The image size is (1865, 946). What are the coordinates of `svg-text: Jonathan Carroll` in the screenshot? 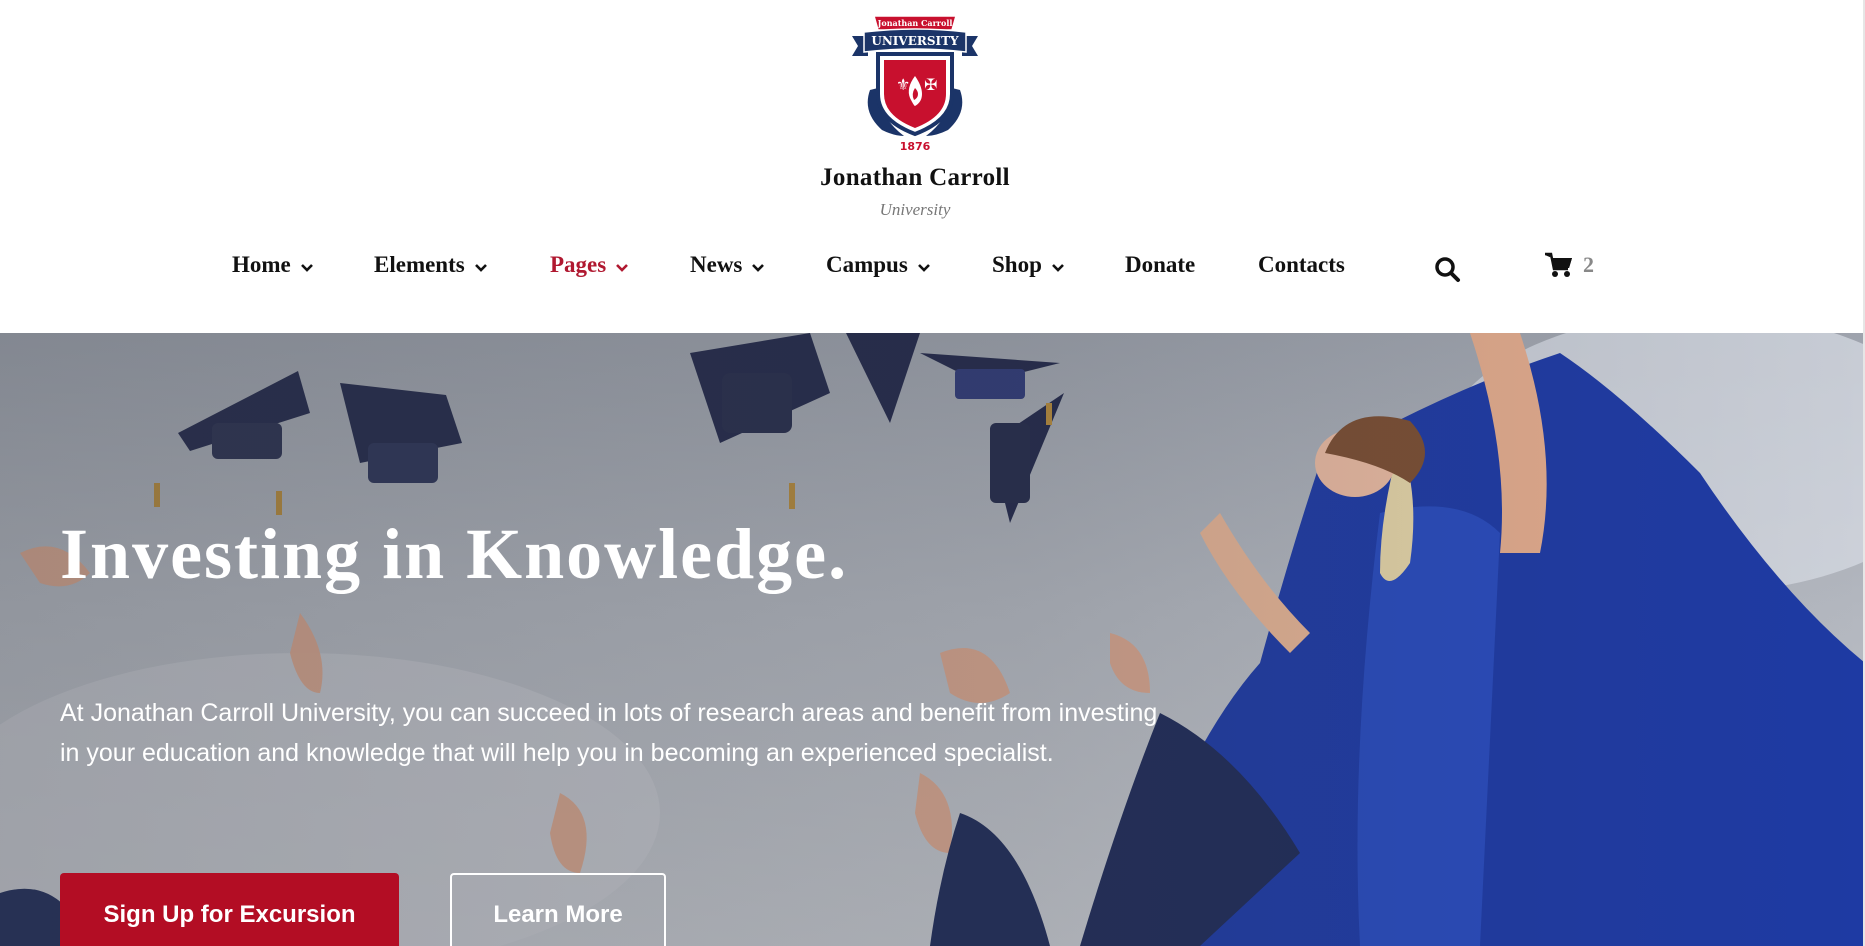 It's located at (915, 23).